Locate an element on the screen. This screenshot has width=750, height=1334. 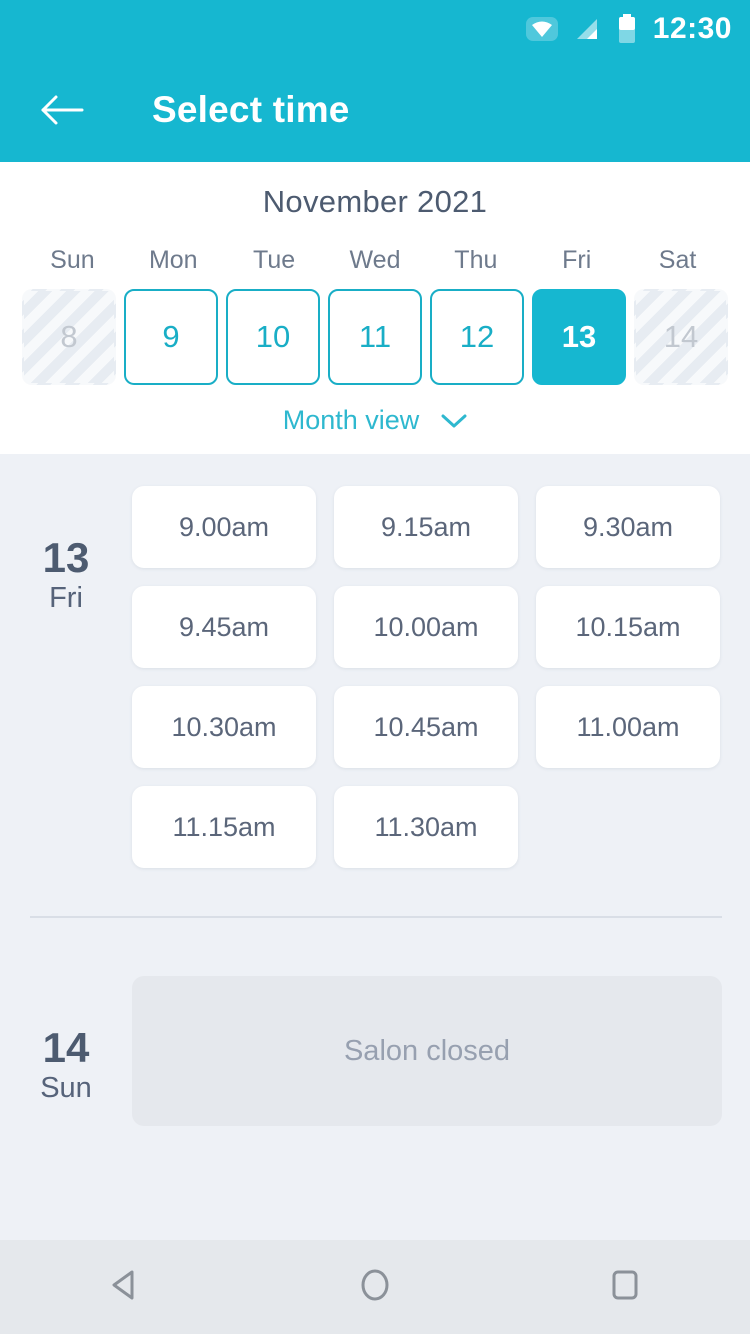
day-group-weekday: Fri is located at coordinates (66, 598).